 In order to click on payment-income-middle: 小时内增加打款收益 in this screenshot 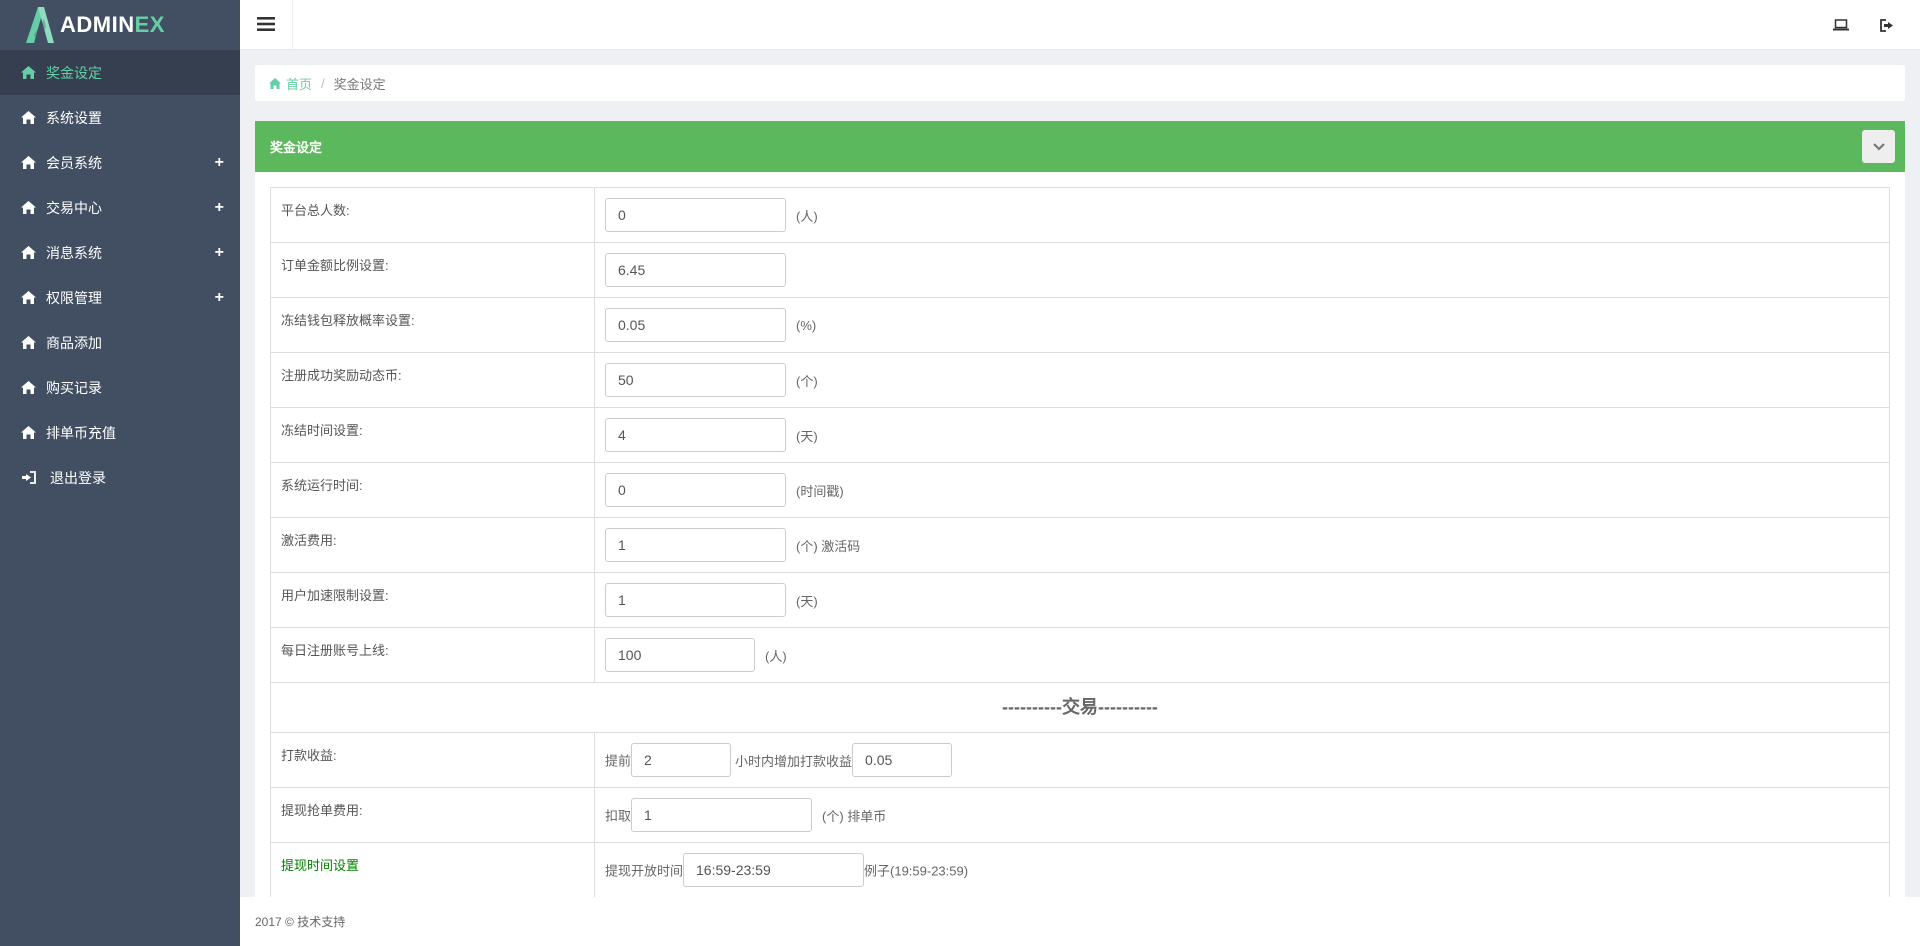, I will do `click(794, 761)`.